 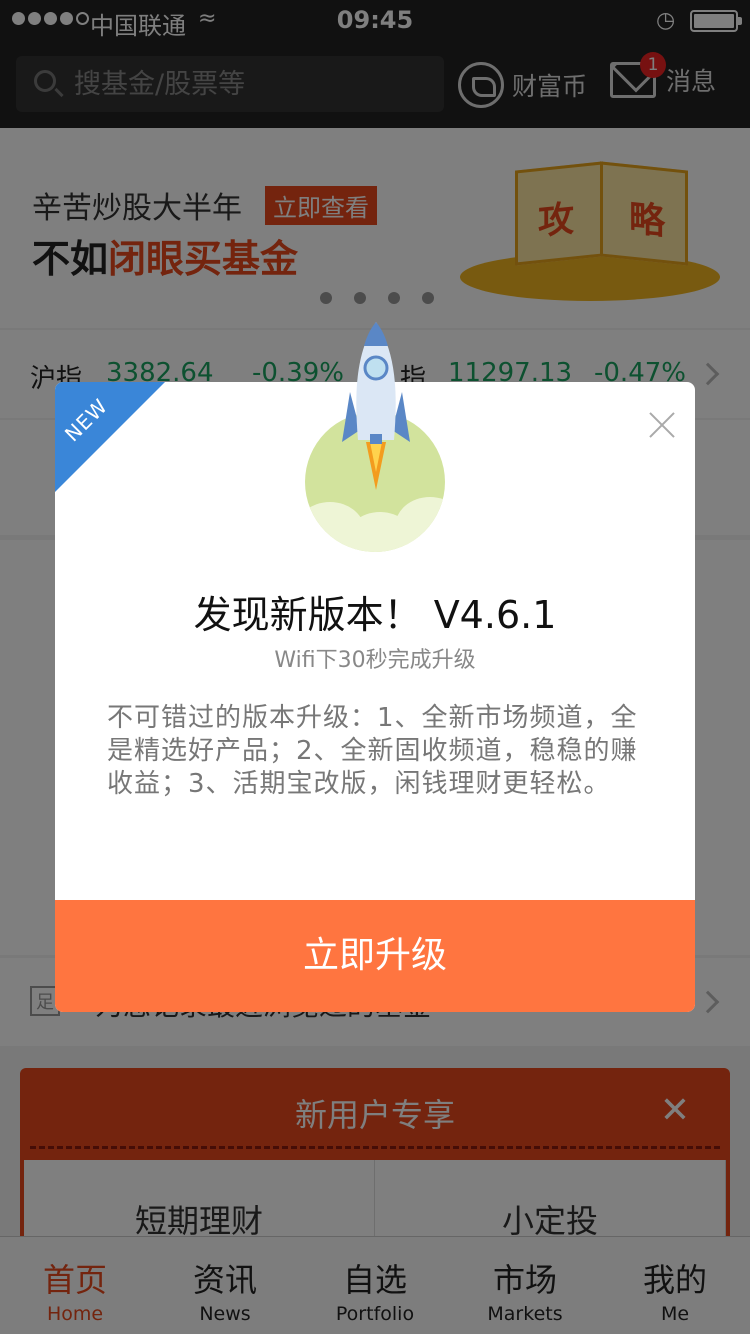 I want to click on close-icon, so click(x=662, y=425).